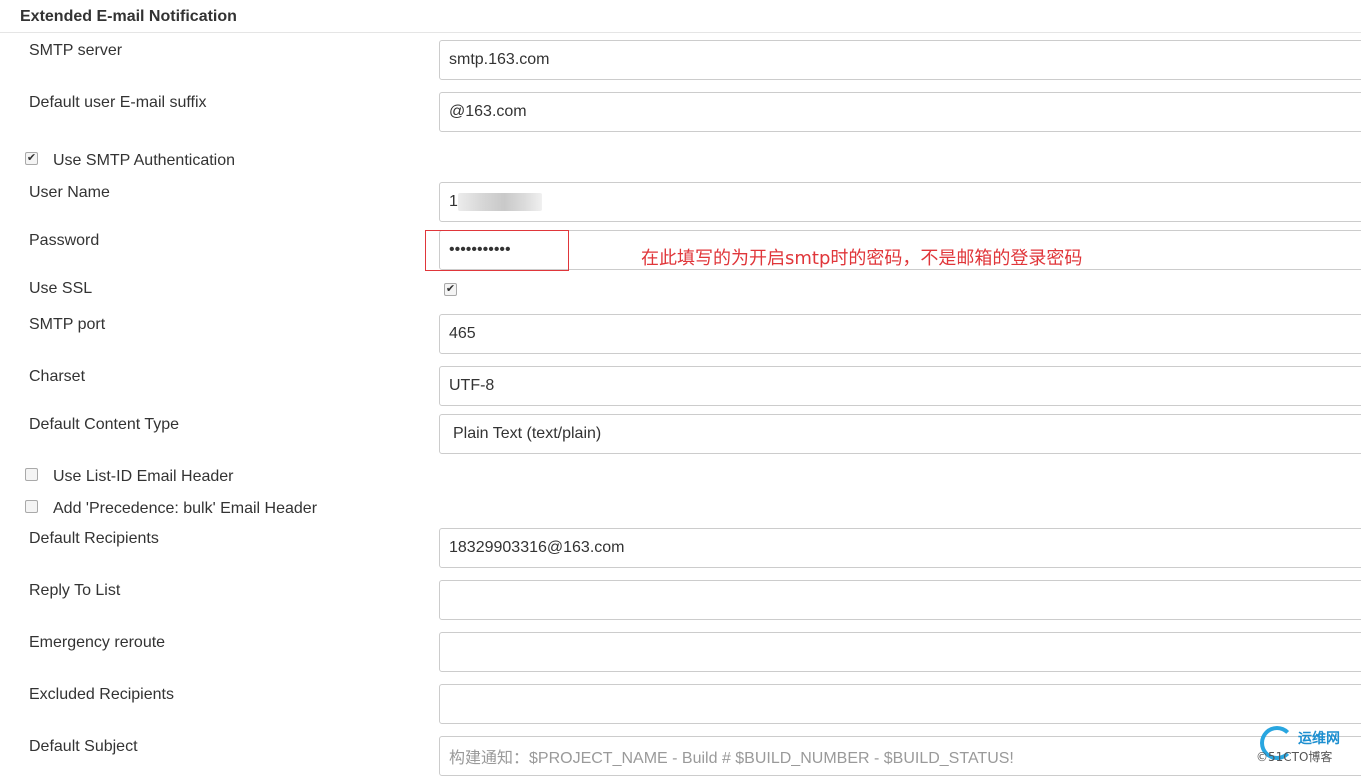 This screenshot has width=1361, height=776. What do you see at coordinates (57, 376) in the screenshot?
I see `charset-label: Charset` at bounding box center [57, 376].